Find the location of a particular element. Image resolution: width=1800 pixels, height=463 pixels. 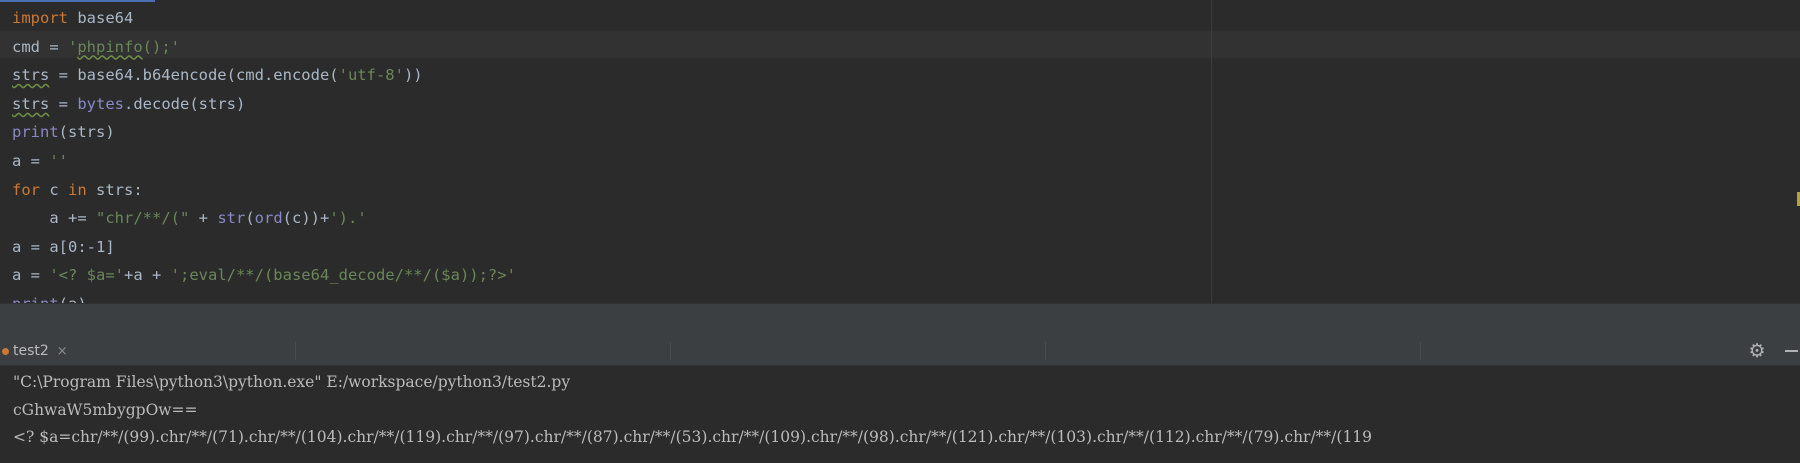

code-token: '<? $a=' is located at coordinates (86, 275).